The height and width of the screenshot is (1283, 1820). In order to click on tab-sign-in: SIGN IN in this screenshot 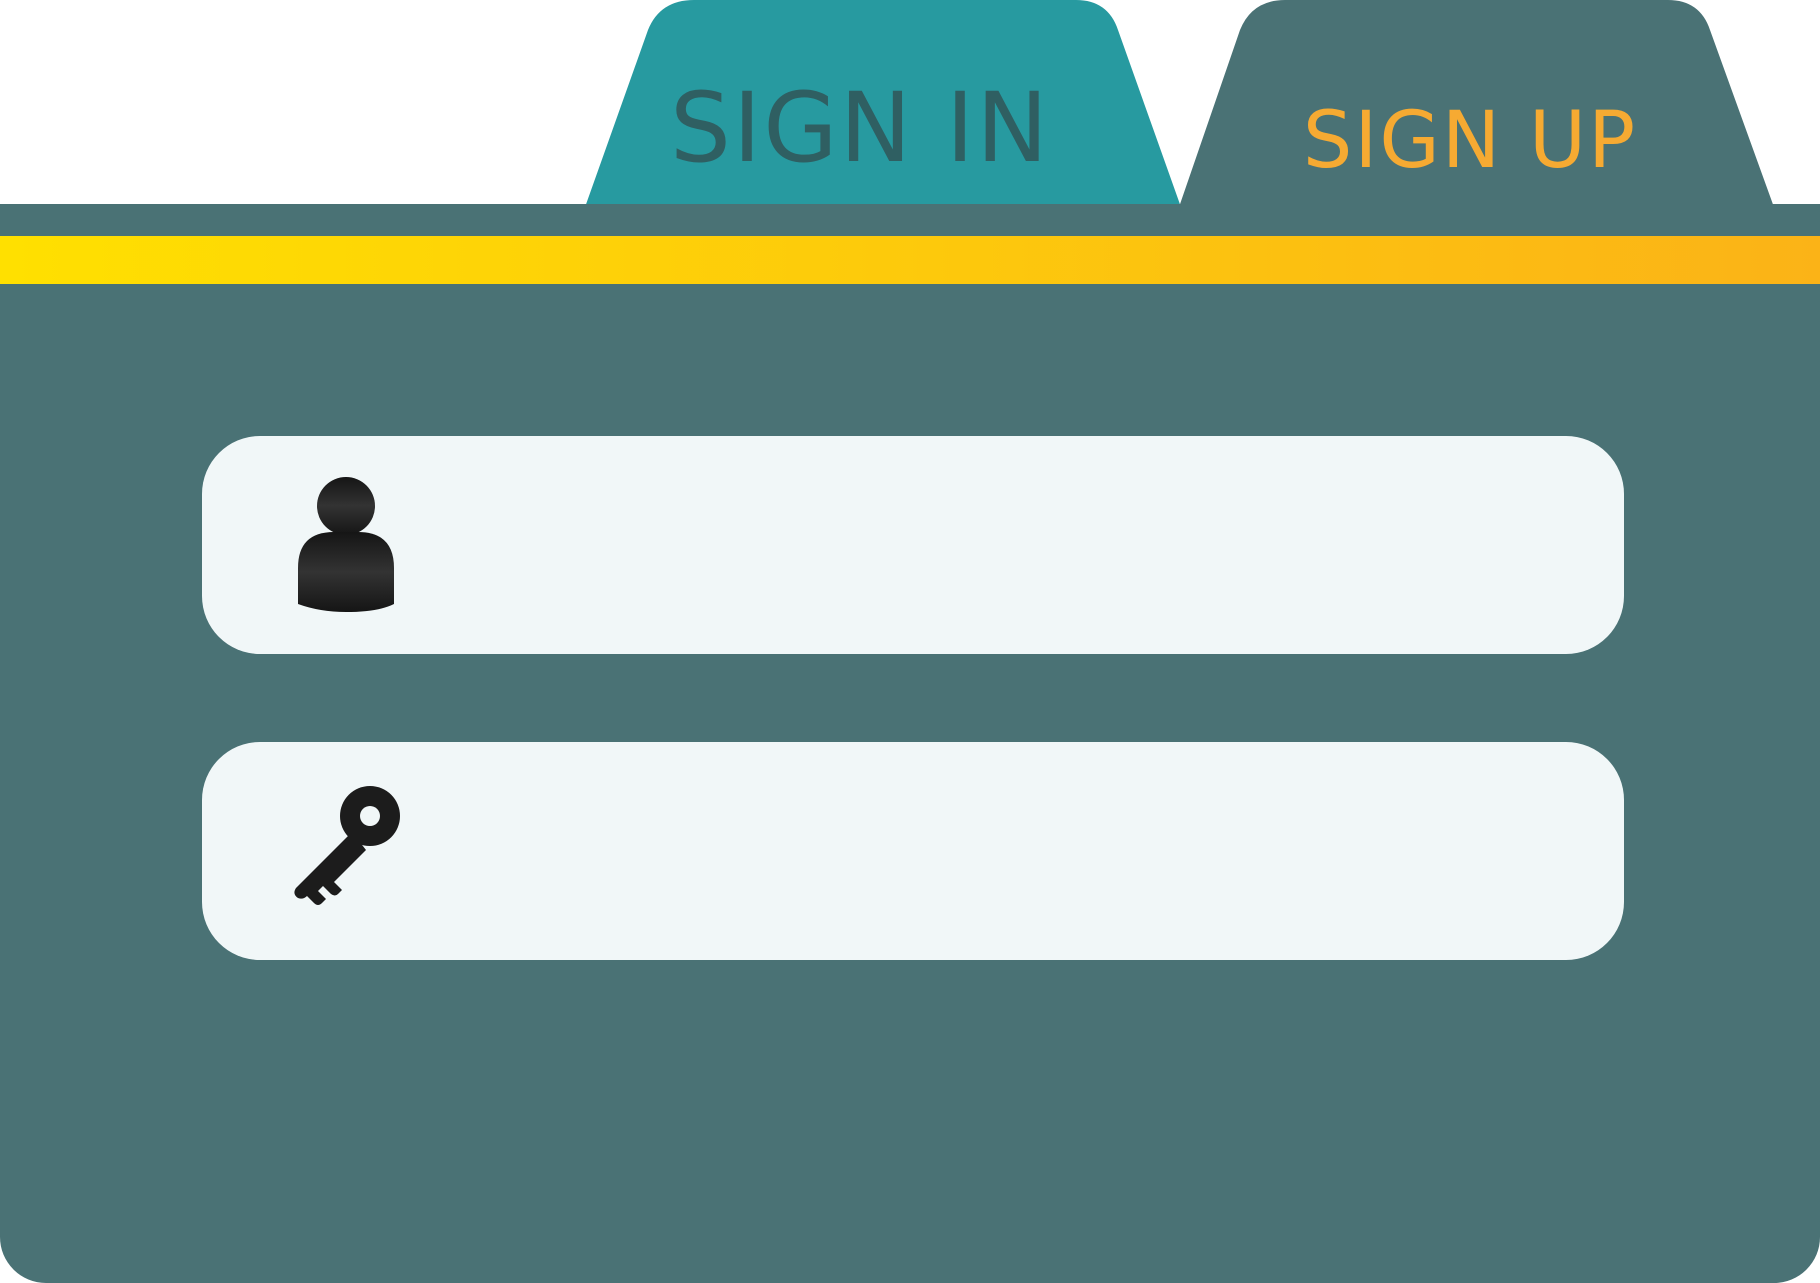, I will do `click(860, 128)`.